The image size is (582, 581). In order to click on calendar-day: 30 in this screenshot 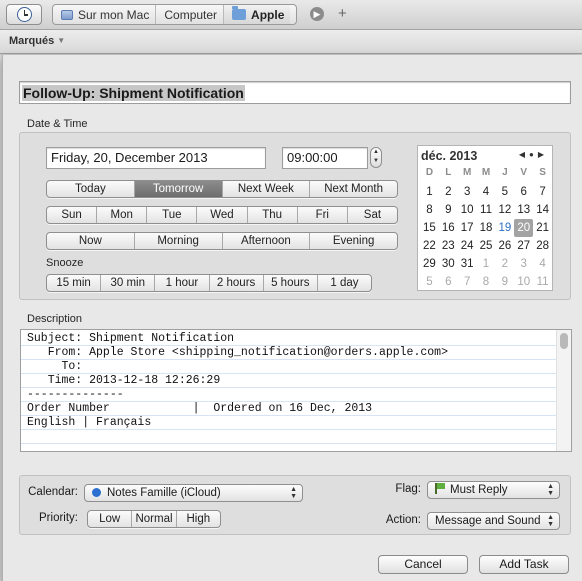, I will do `click(448, 264)`.